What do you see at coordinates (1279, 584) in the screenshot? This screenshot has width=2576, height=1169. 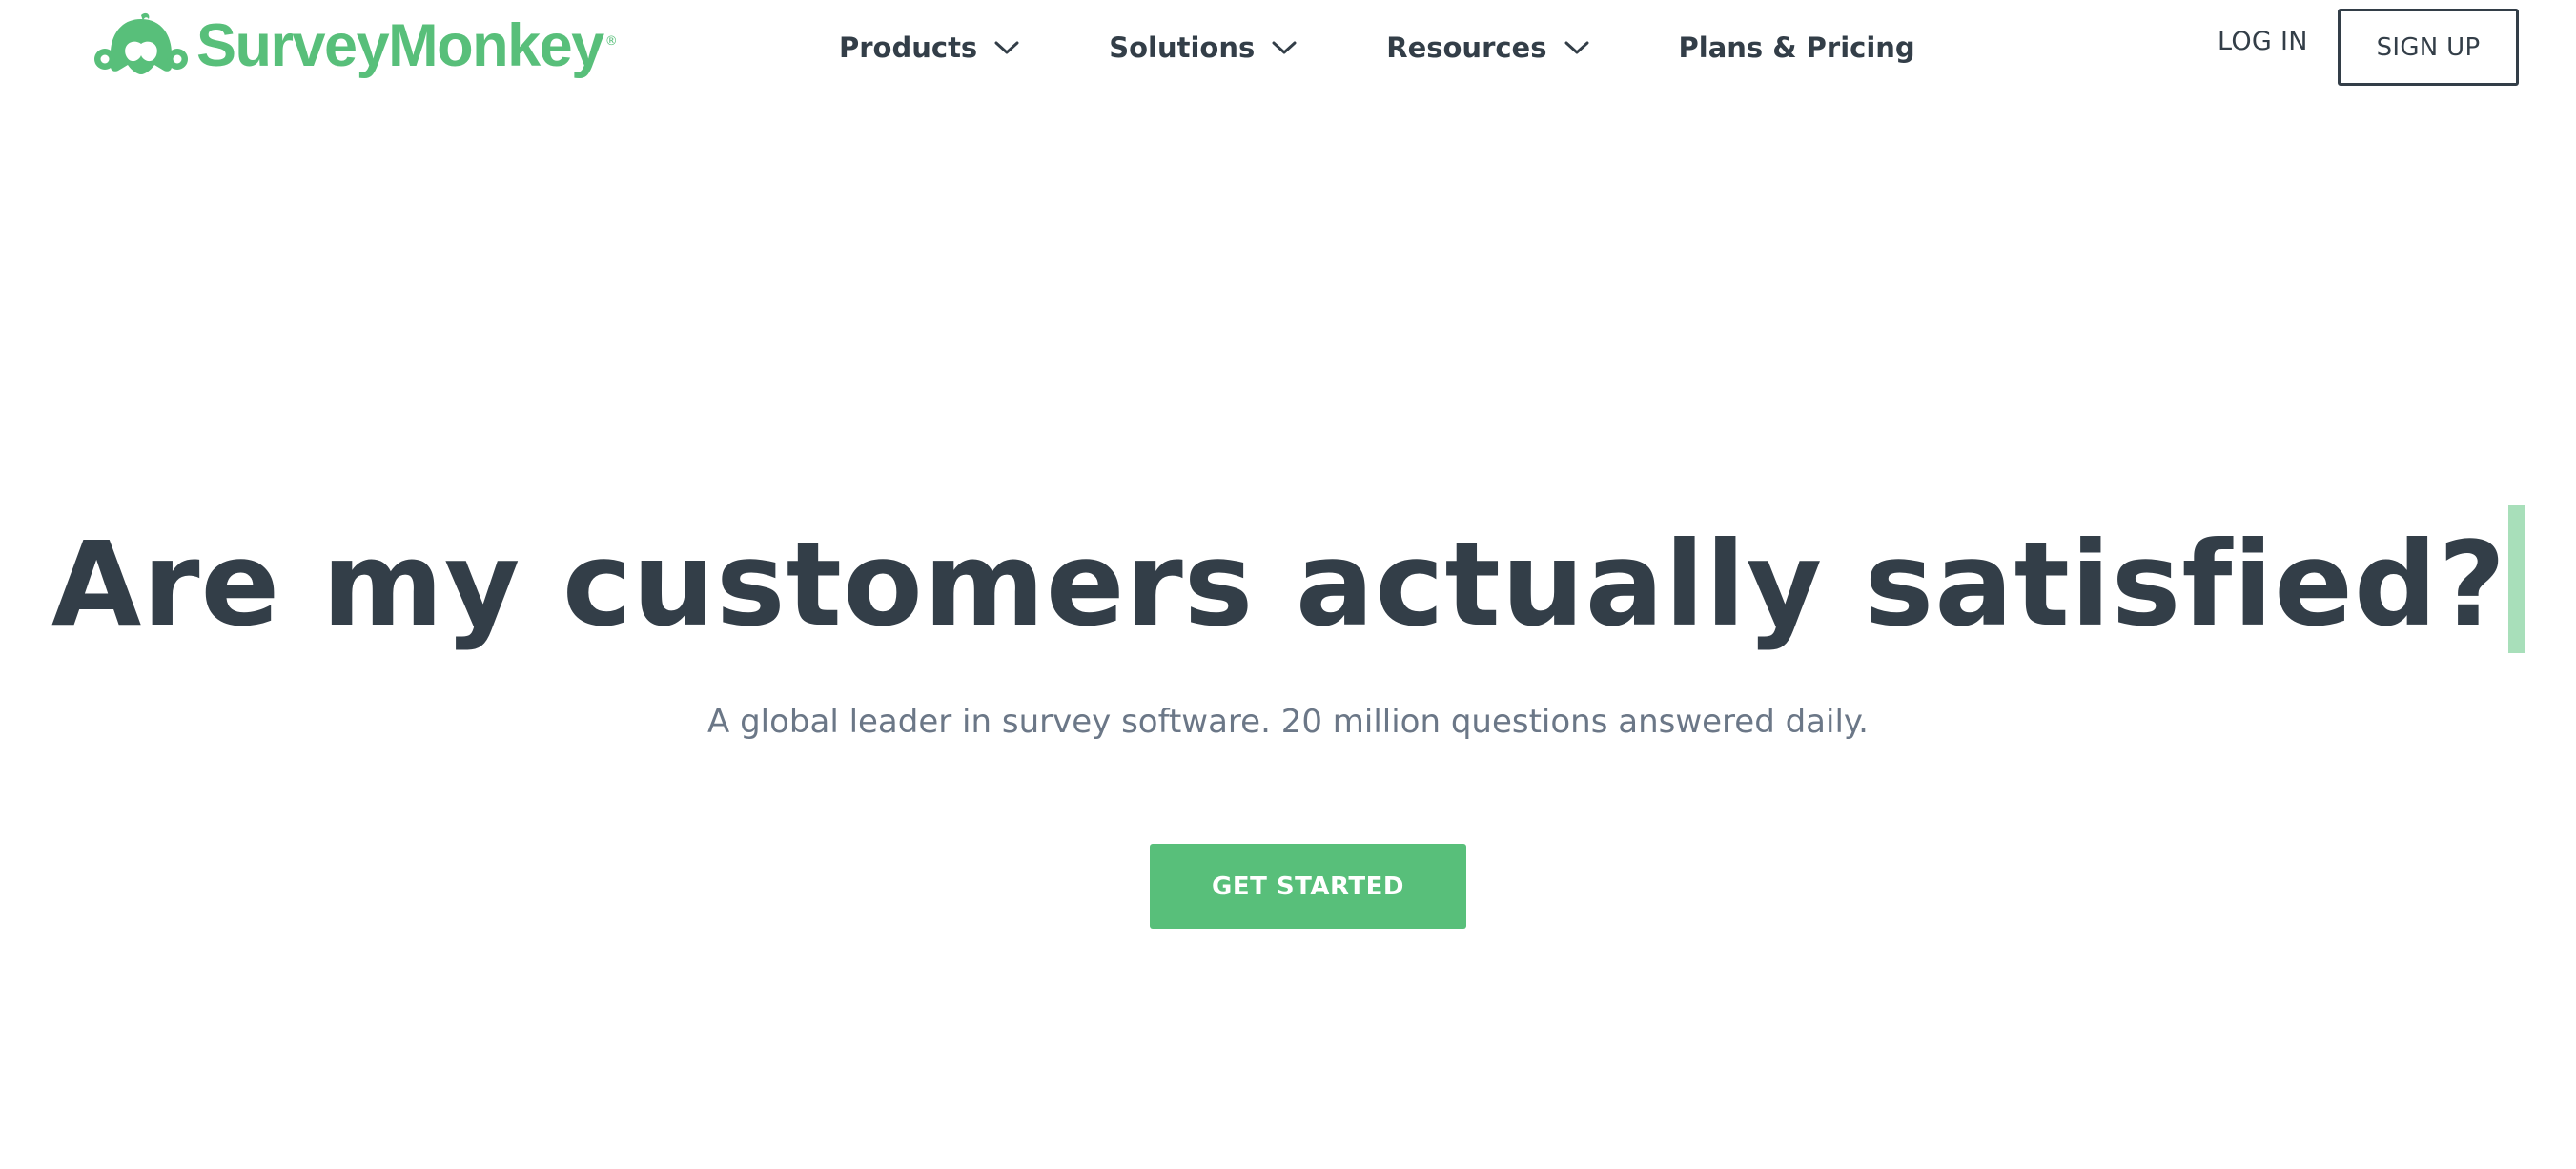 I see `hero-title-text: Are my customers actually satisfied?` at bounding box center [1279, 584].